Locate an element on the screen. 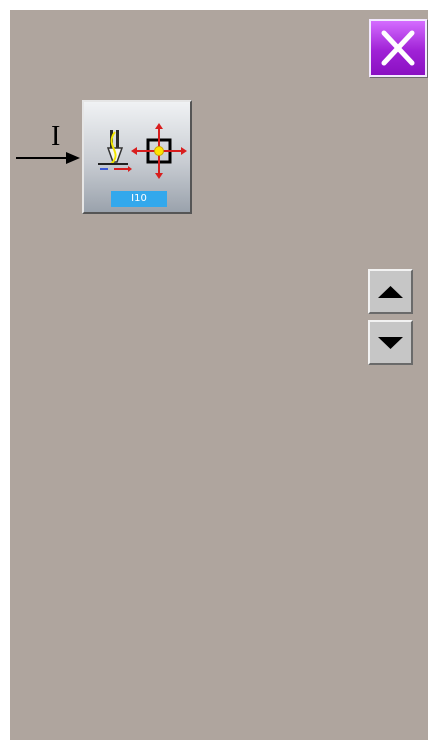  pointer-arrow-icon is located at coordinates (48, 158).